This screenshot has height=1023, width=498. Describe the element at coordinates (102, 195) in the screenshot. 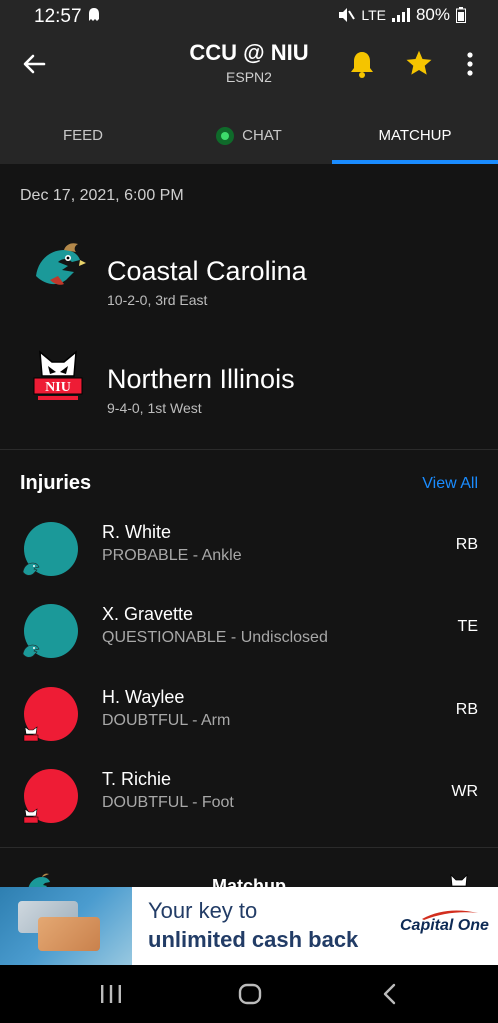

I see `game-date: Dec 17, 2021, 6:00 PM` at that location.